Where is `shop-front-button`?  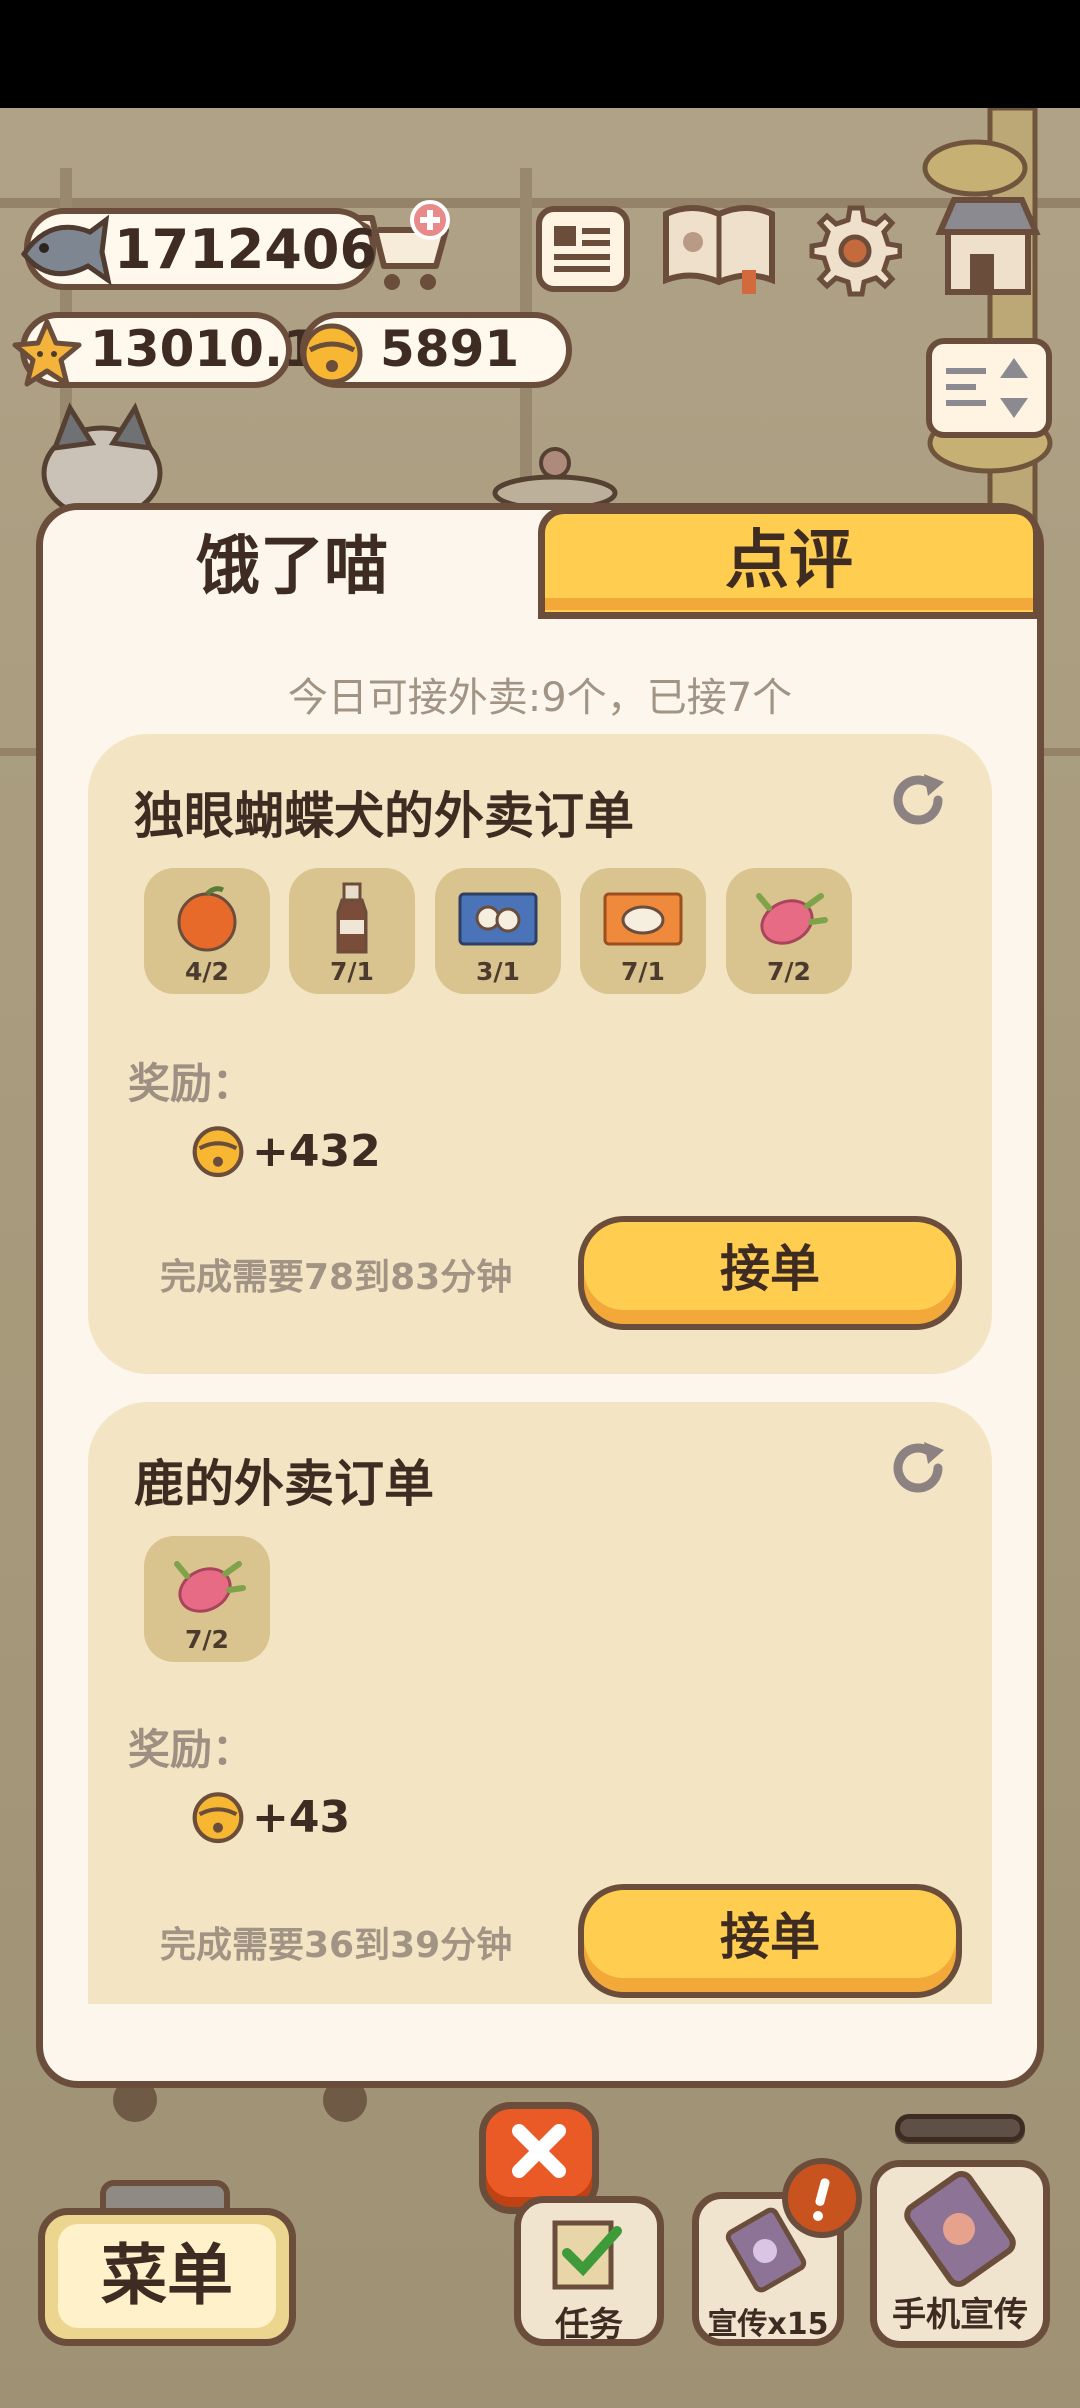 shop-front-button is located at coordinates (988, 246).